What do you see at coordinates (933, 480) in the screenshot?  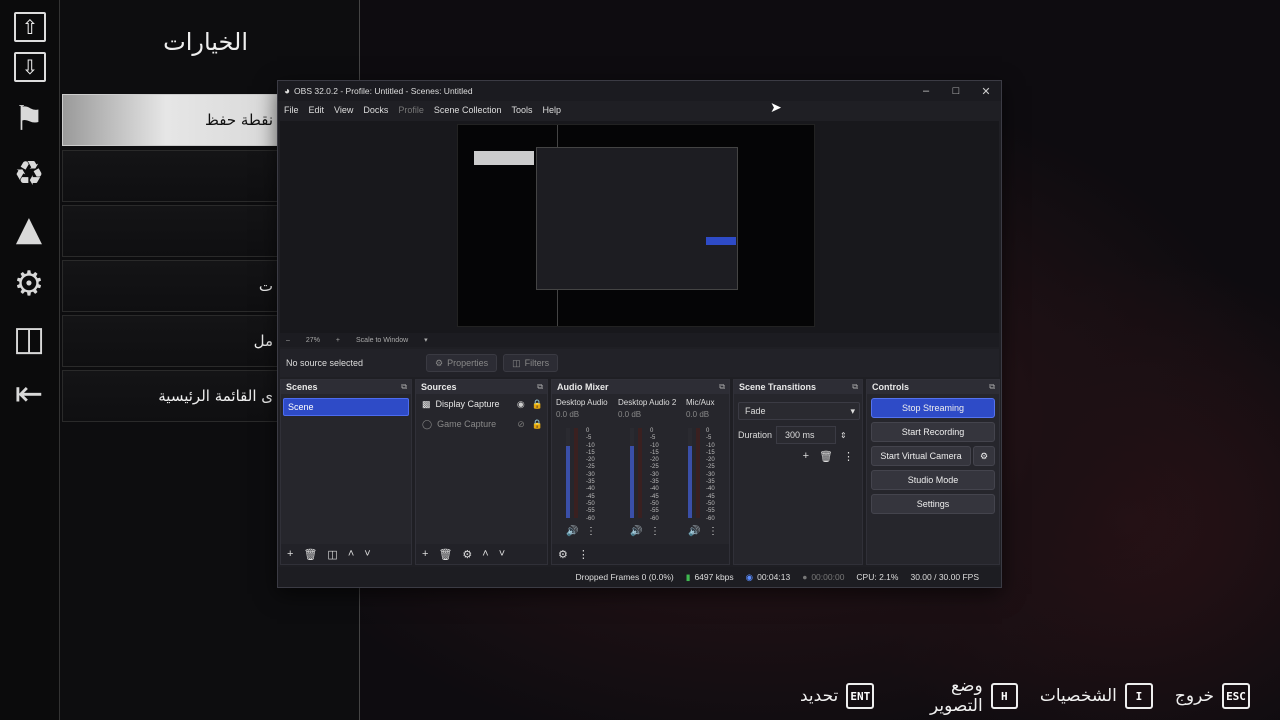 I see `studio-mode-button: Studio Mode` at bounding box center [933, 480].